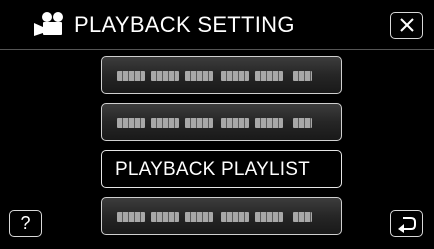 Image resolution: width=434 pixels, height=249 pixels. What do you see at coordinates (212, 169) in the screenshot?
I see `menu-item-label: PLAYBACK PLAYLIST` at bounding box center [212, 169].